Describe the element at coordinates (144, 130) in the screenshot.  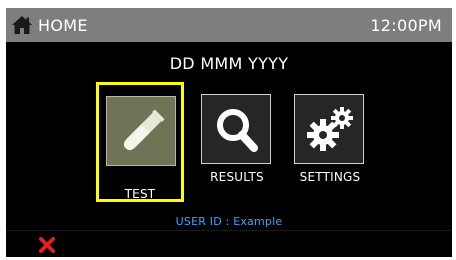
I see `test-tube-icon` at that location.